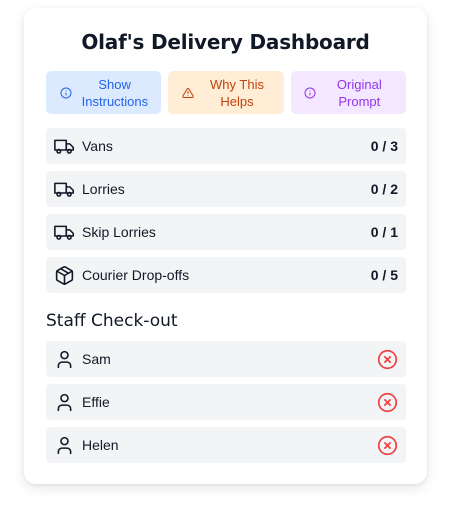  I want to click on page-title: Olaf's Delivery Dashboard, so click(225, 42).